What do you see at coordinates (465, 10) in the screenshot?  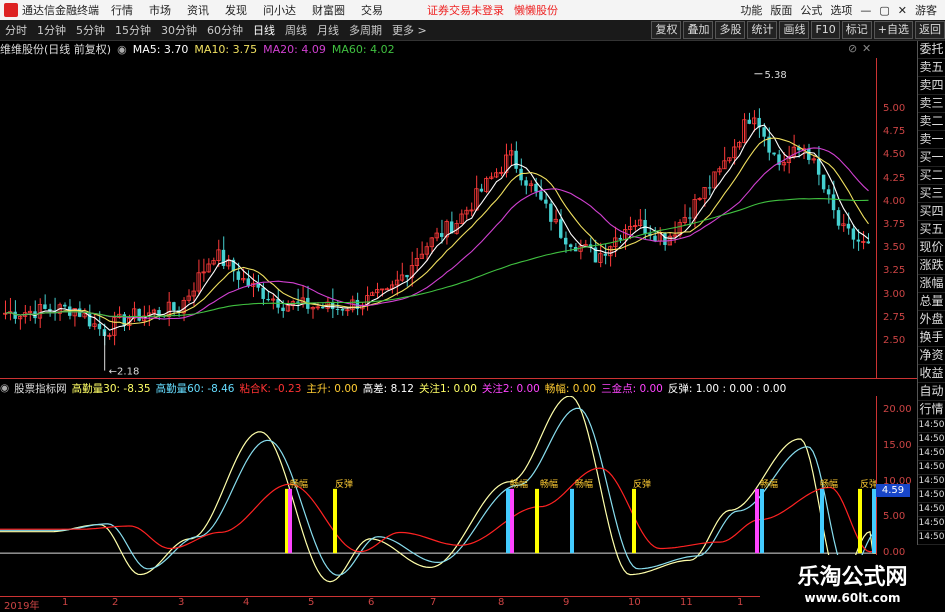 I see `login-notice: 证券交易未登录` at bounding box center [465, 10].